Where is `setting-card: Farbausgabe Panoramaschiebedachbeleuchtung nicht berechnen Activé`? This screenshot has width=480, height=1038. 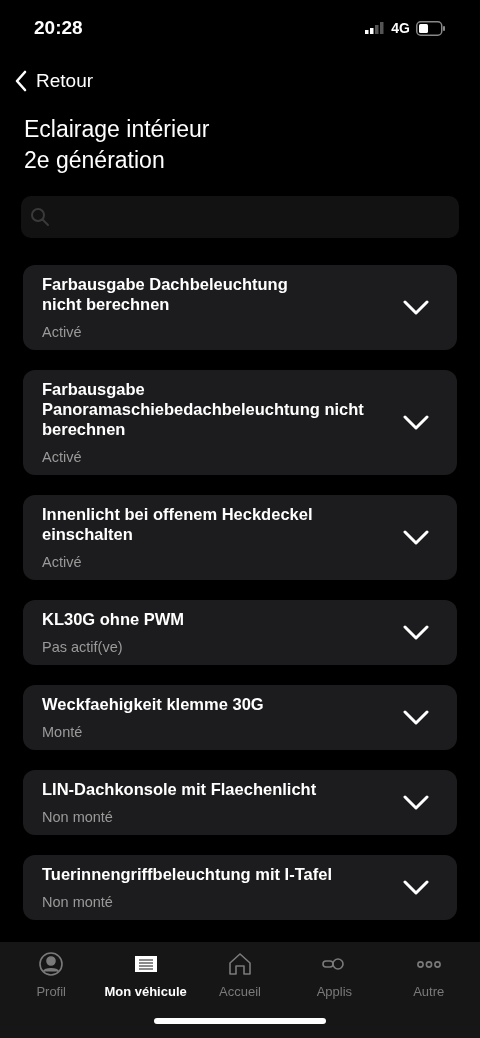 setting-card: Farbausgabe Panoramaschiebedachbeleuchtung nicht berechnen Activé is located at coordinates (240, 422).